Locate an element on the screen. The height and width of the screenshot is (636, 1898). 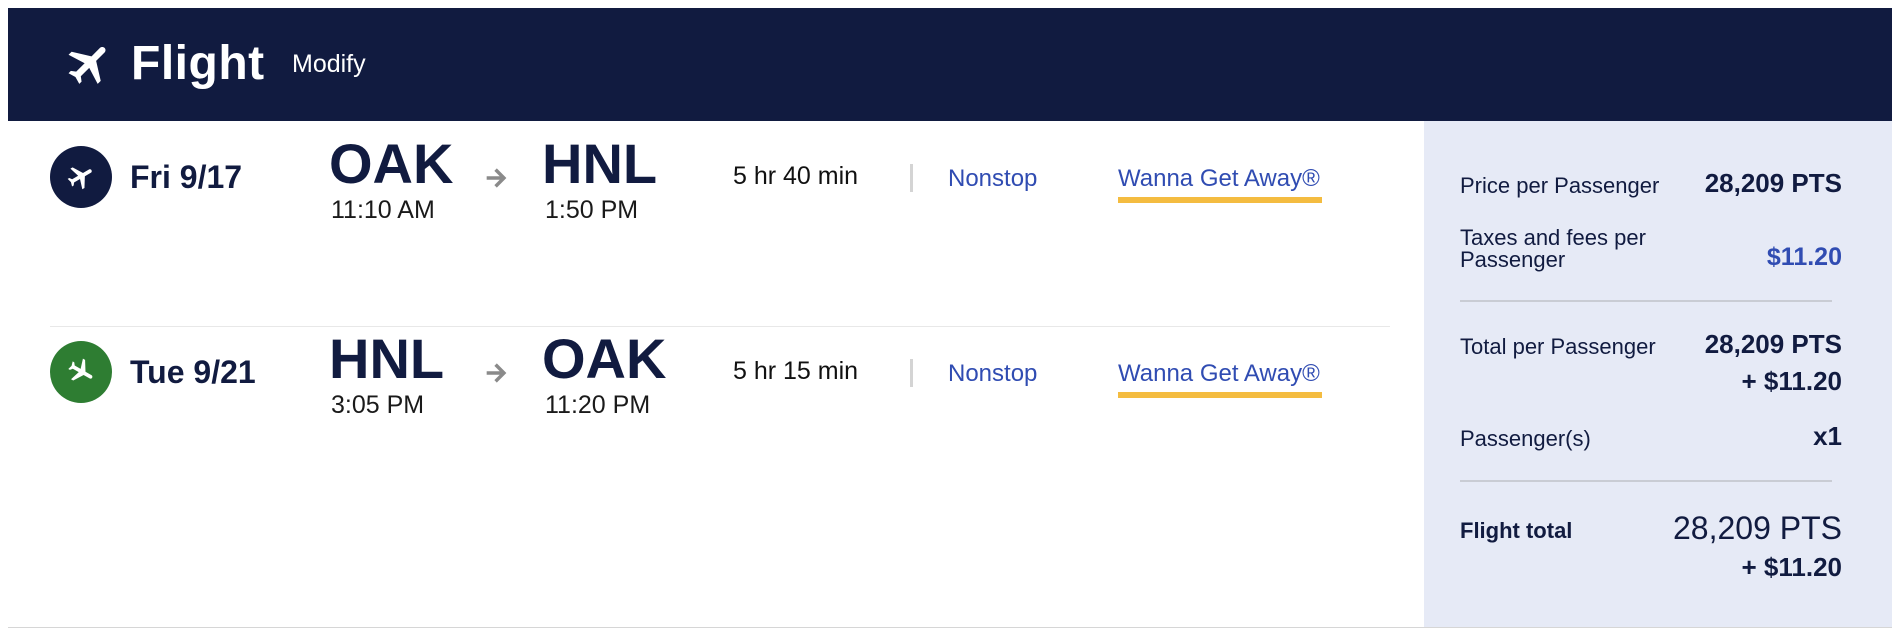
airplane-icon is located at coordinates (87, 65).